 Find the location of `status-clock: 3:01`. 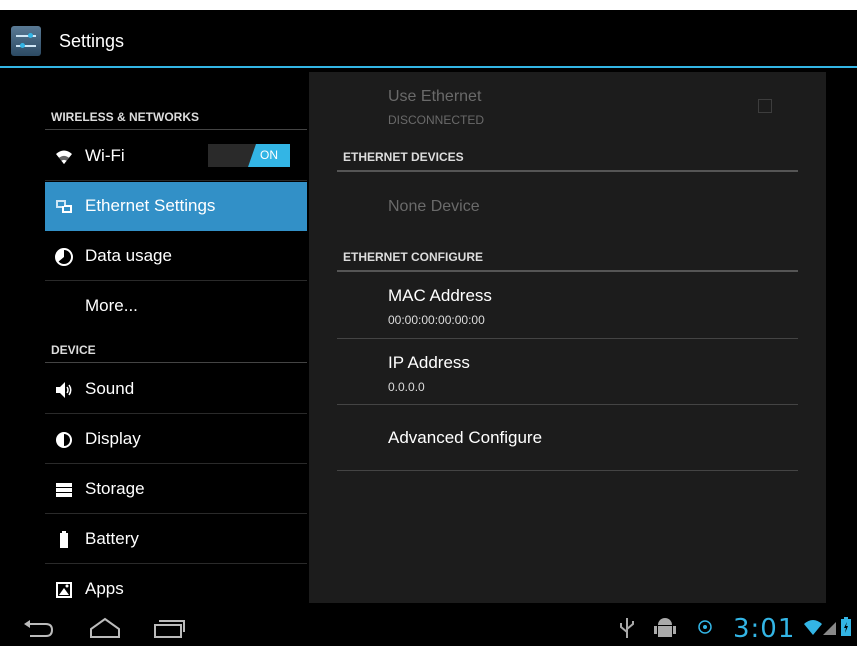

status-clock: 3:01 is located at coordinates (764, 629).